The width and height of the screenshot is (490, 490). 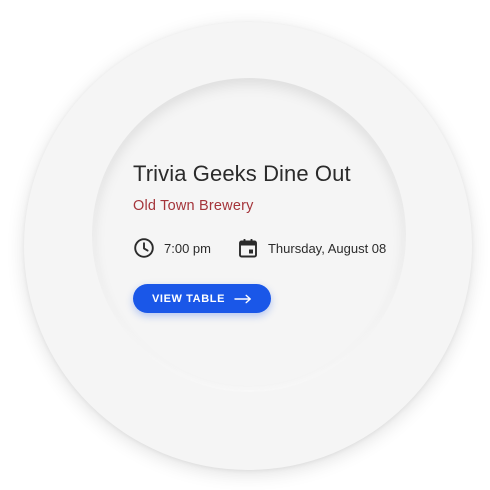 What do you see at coordinates (187, 248) in the screenshot?
I see `event-time-text: 7:00 pm` at bounding box center [187, 248].